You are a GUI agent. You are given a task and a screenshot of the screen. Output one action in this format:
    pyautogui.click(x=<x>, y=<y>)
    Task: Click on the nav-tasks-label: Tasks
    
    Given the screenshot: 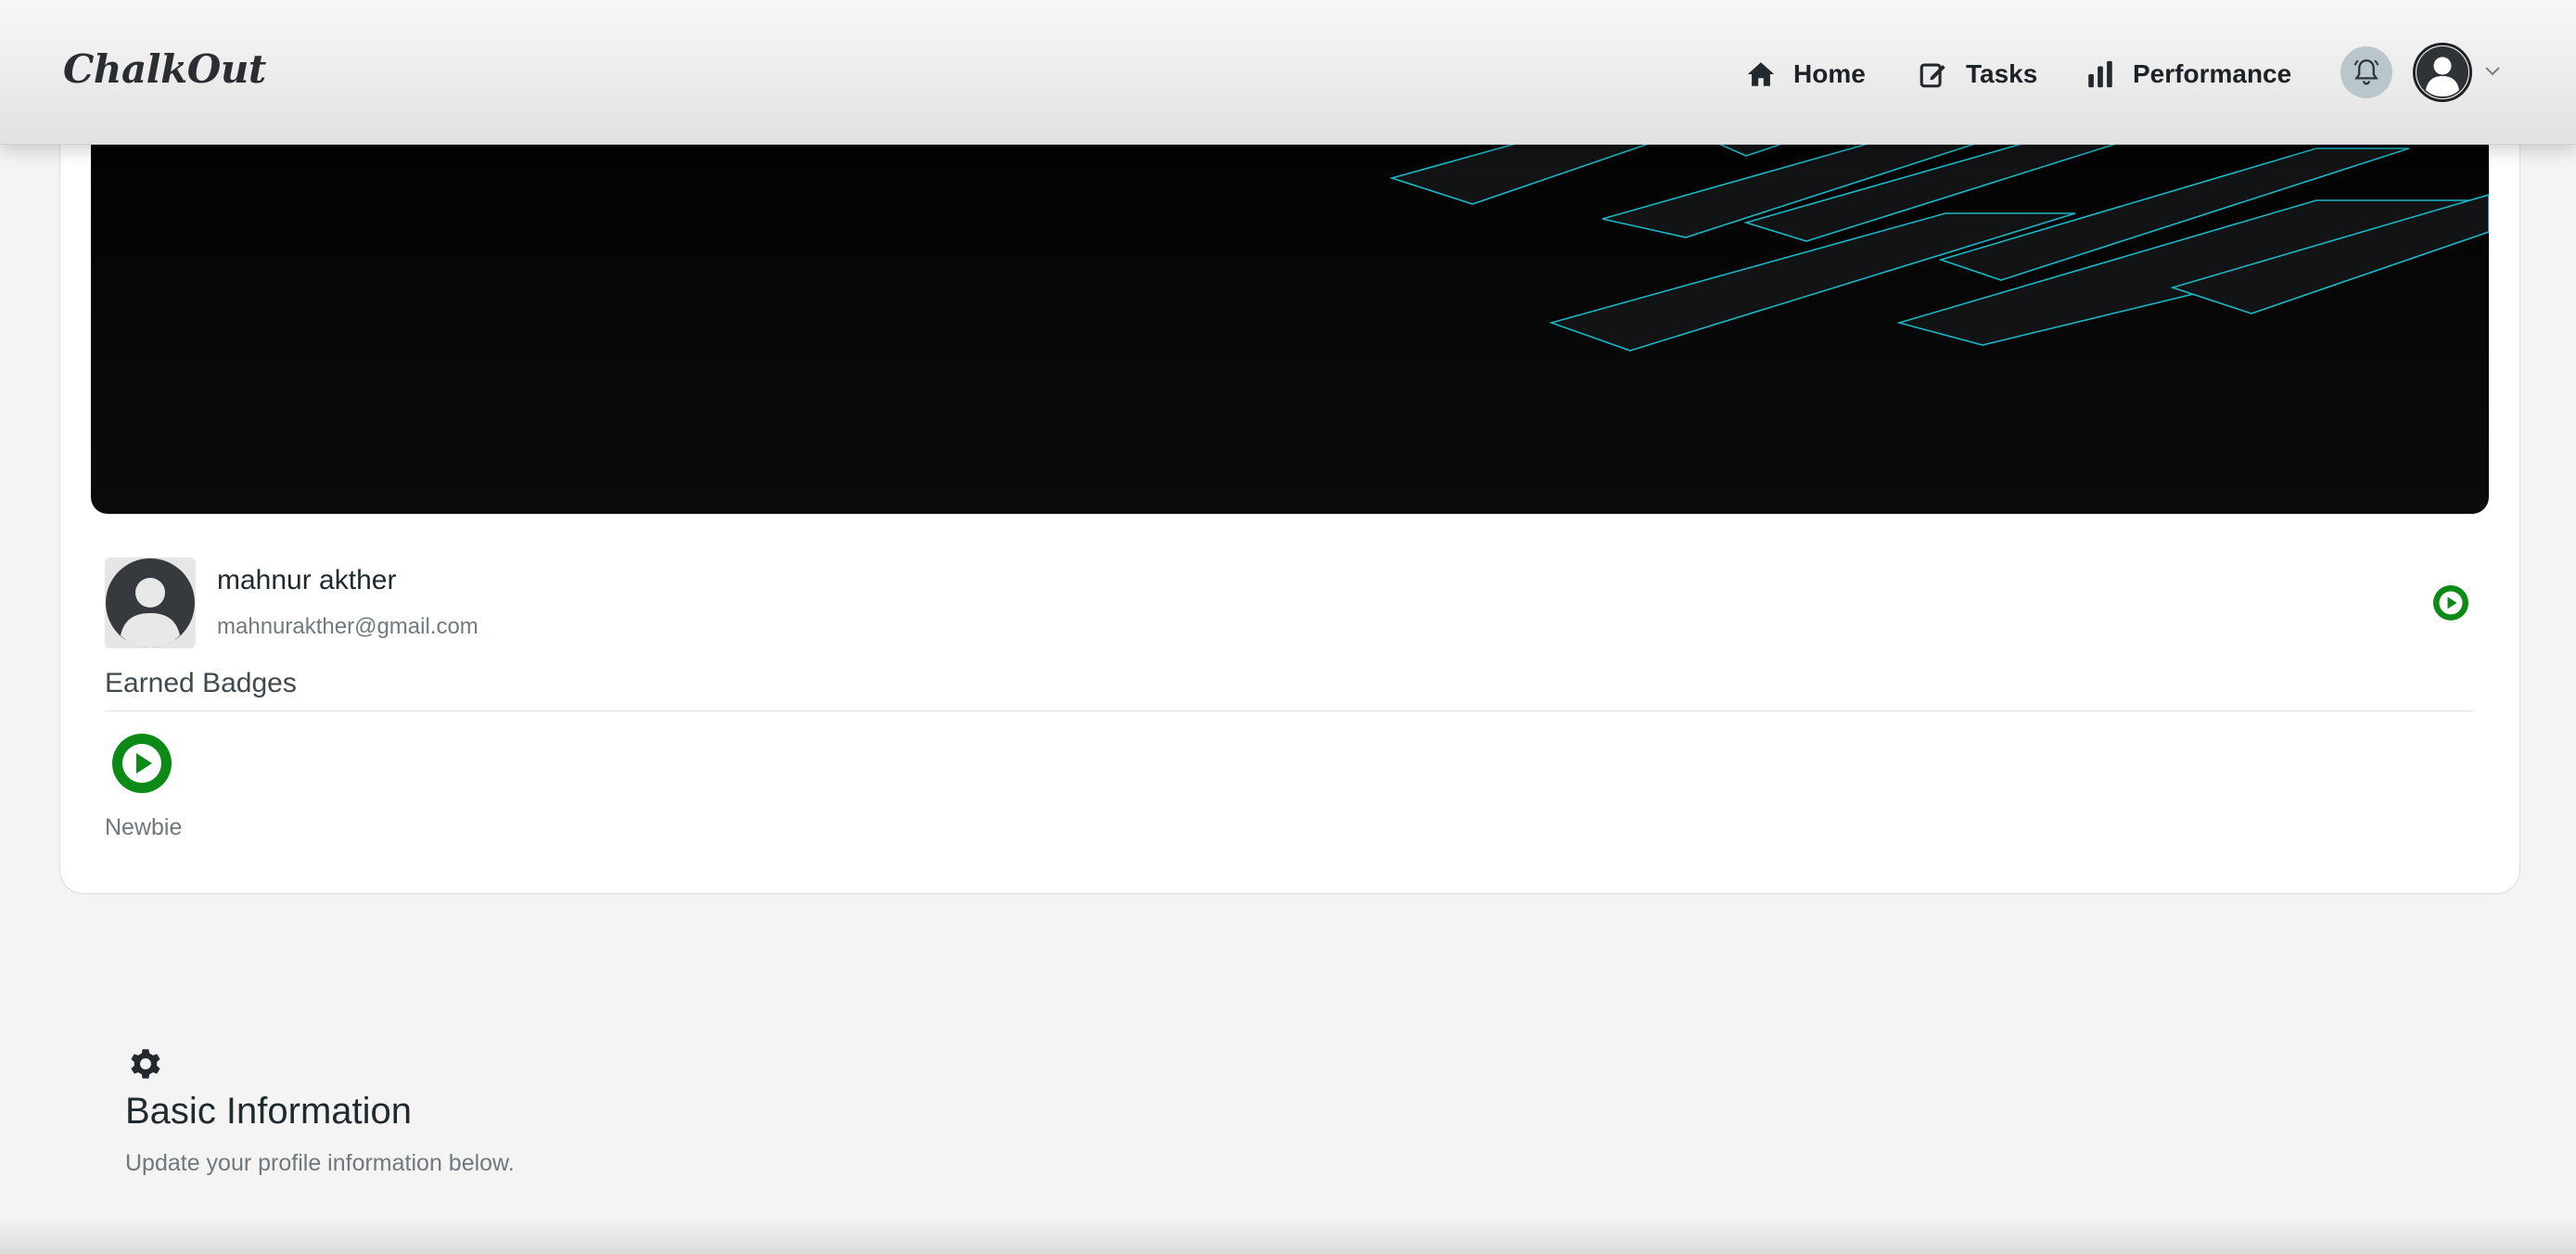 What is the action you would take?
    pyautogui.click(x=2002, y=74)
    